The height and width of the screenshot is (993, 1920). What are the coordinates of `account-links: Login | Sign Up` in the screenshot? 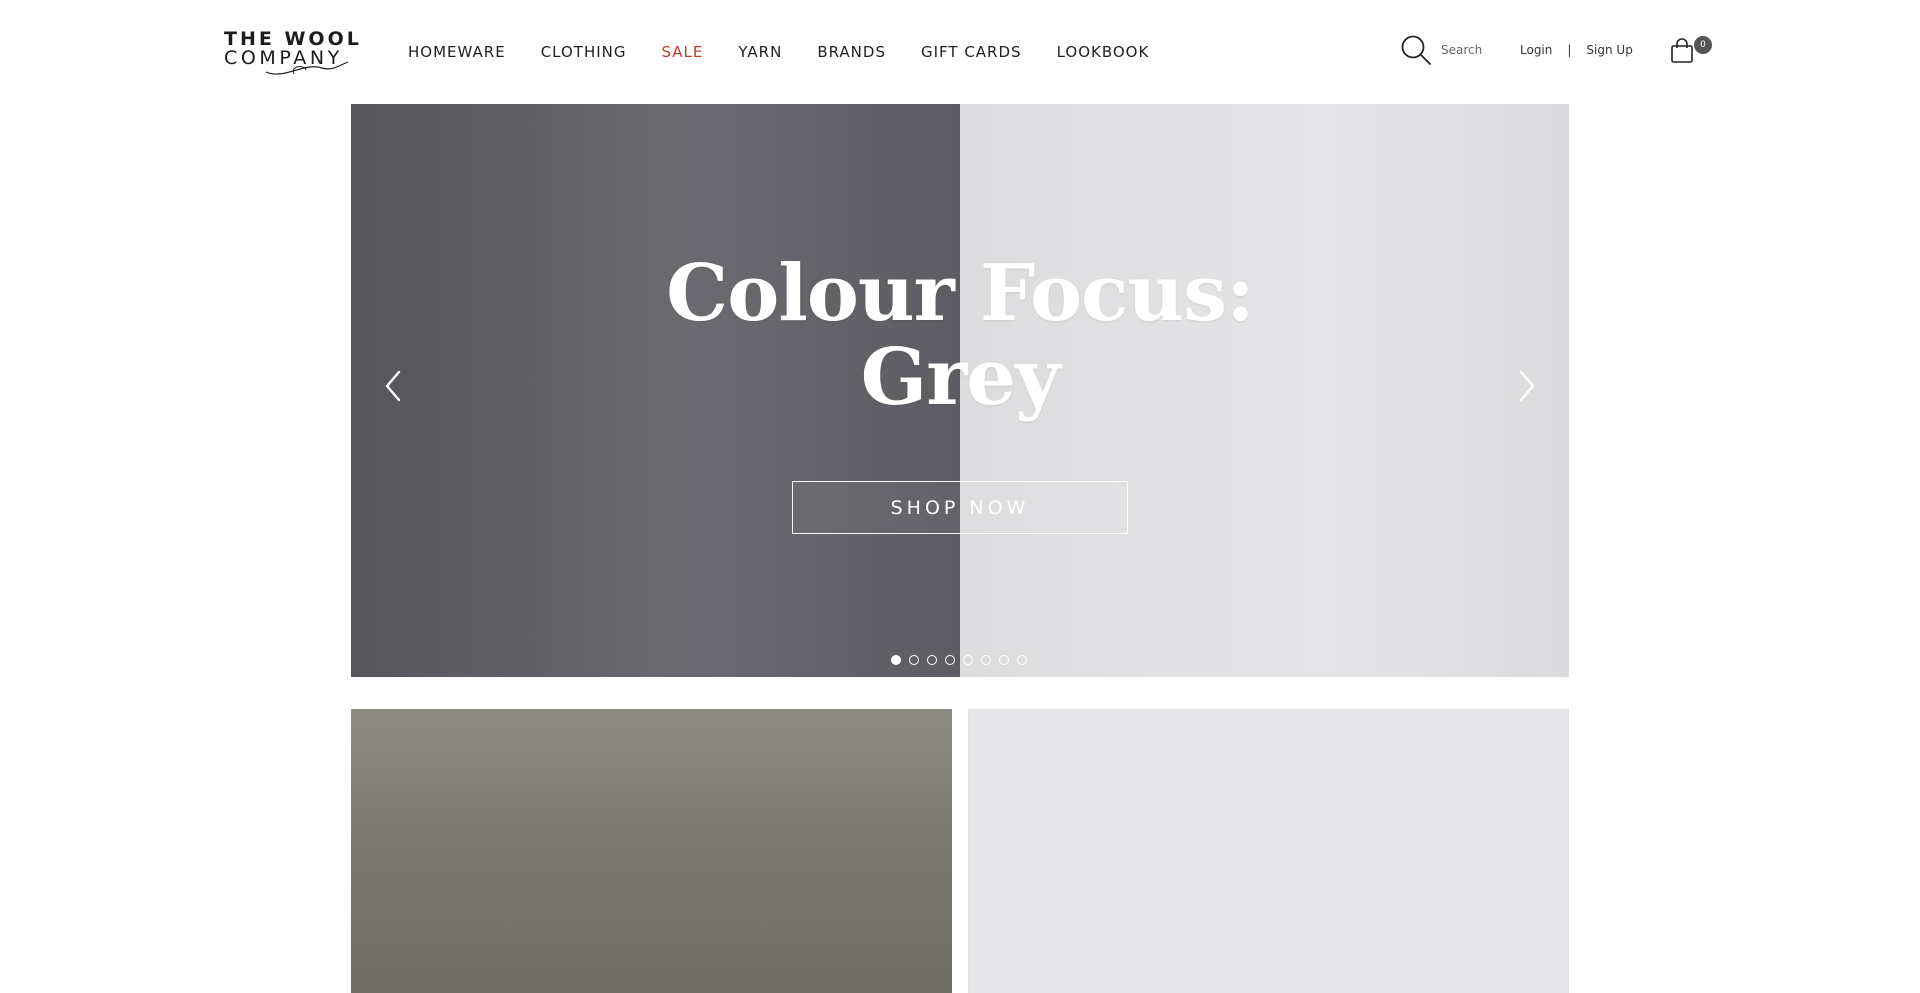 It's located at (1576, 50).